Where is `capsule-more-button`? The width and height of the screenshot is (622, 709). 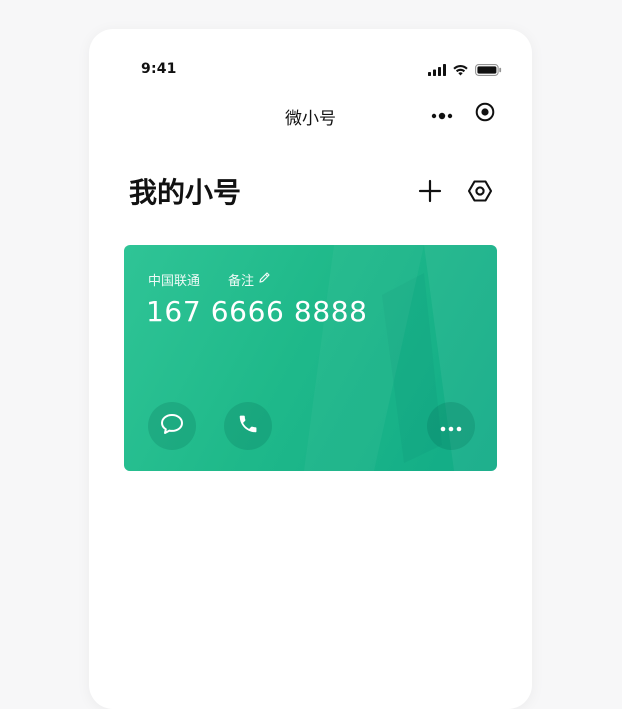 capsule-more-button is located at coordinates (441, 114).